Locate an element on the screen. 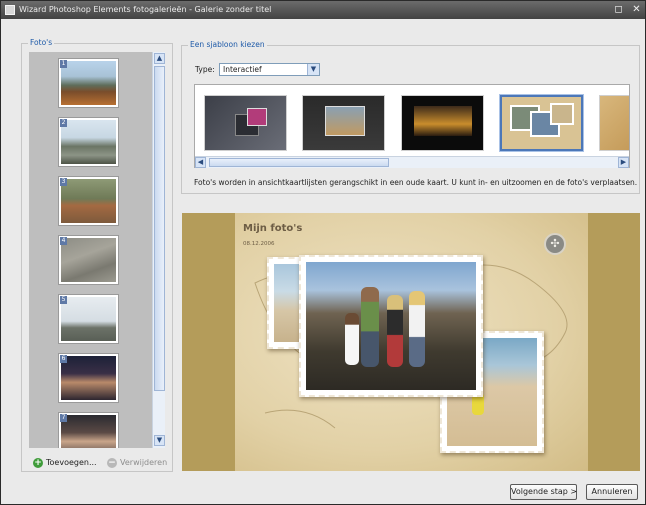  photo-number: 7 is located at coordinates (63, 418).